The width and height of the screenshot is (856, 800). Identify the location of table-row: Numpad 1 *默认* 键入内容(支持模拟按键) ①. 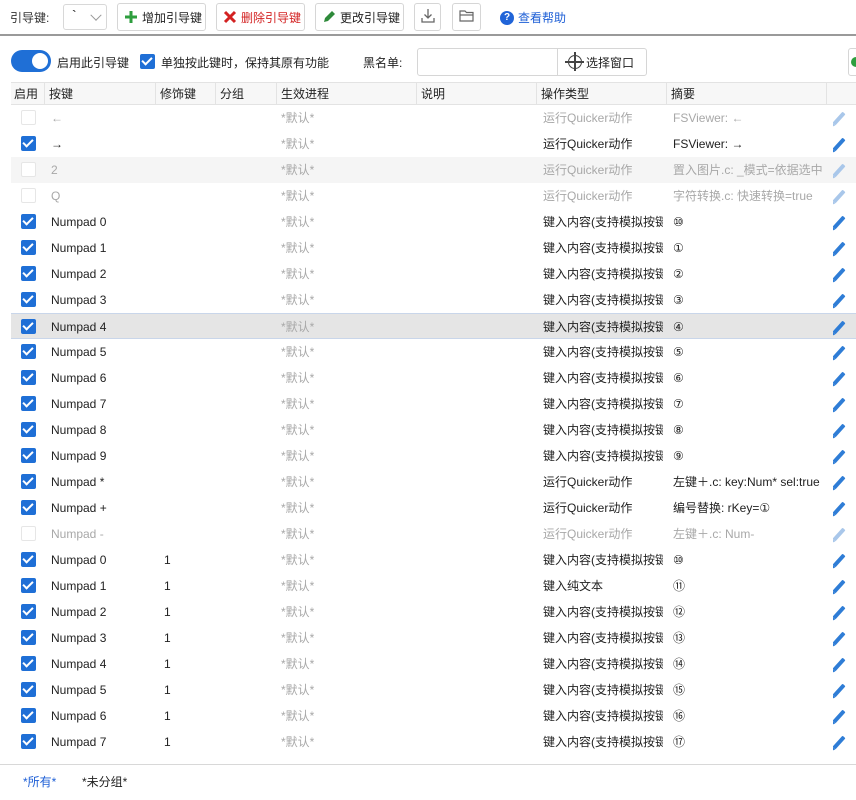
(433, 248).